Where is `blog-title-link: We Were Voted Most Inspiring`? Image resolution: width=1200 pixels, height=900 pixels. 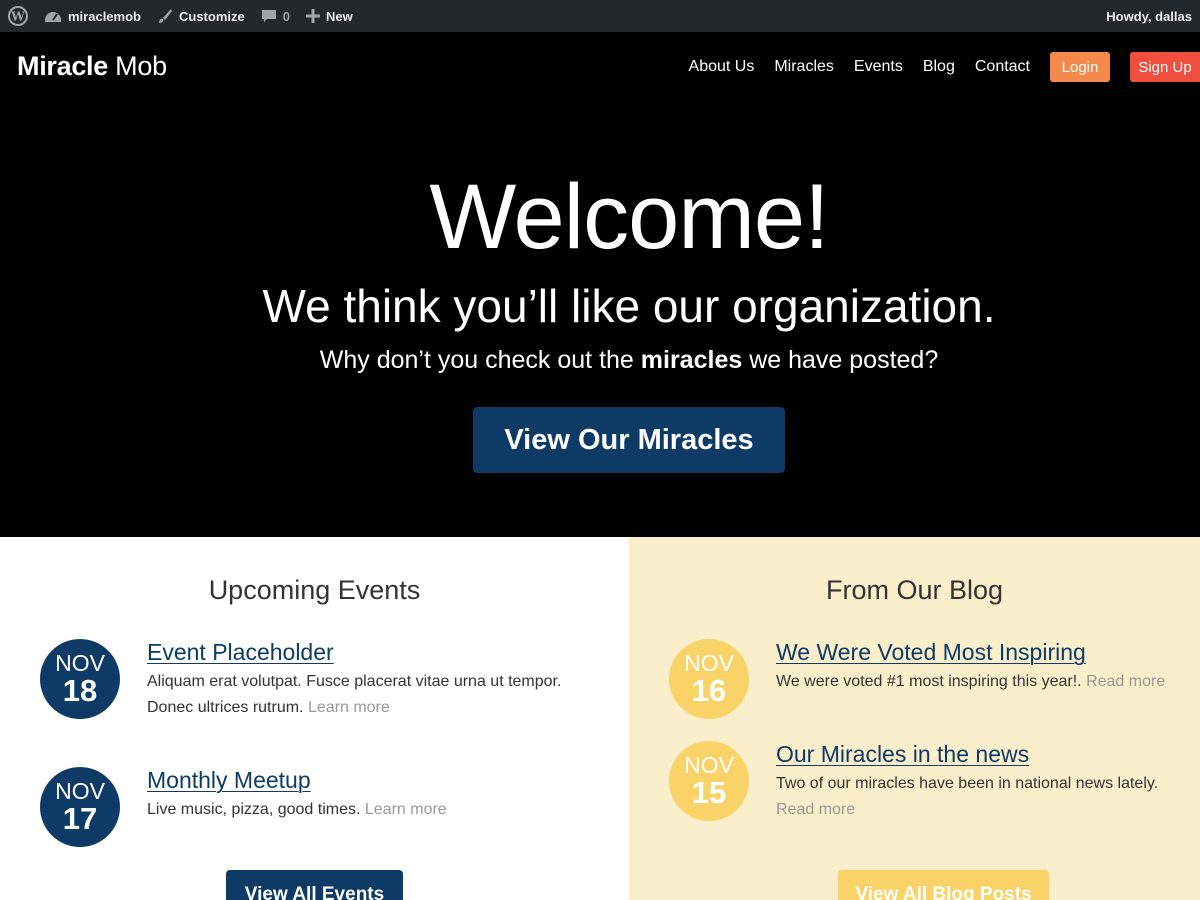 blog-title-link: We Were Voted Most Inspiring is located at coordinates (931, 652).